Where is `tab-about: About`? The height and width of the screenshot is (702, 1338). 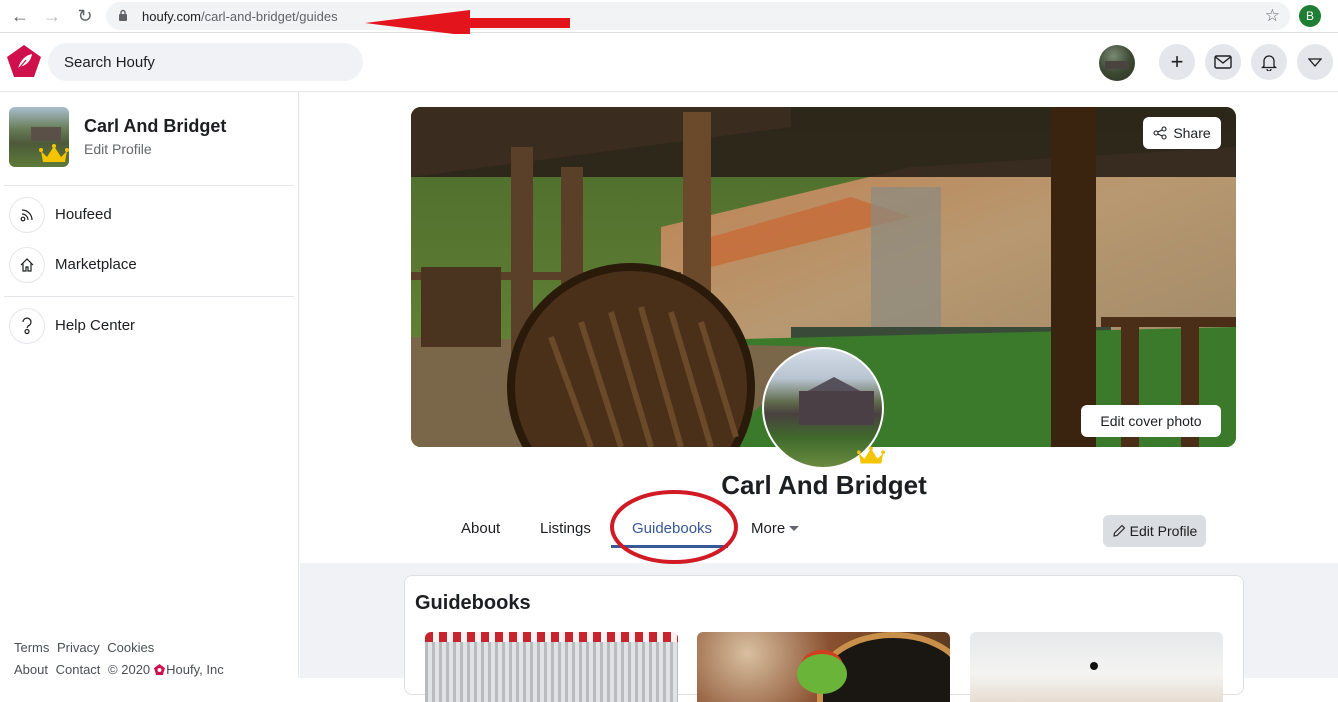 tab-about: About is located at coordinates (480, 528).